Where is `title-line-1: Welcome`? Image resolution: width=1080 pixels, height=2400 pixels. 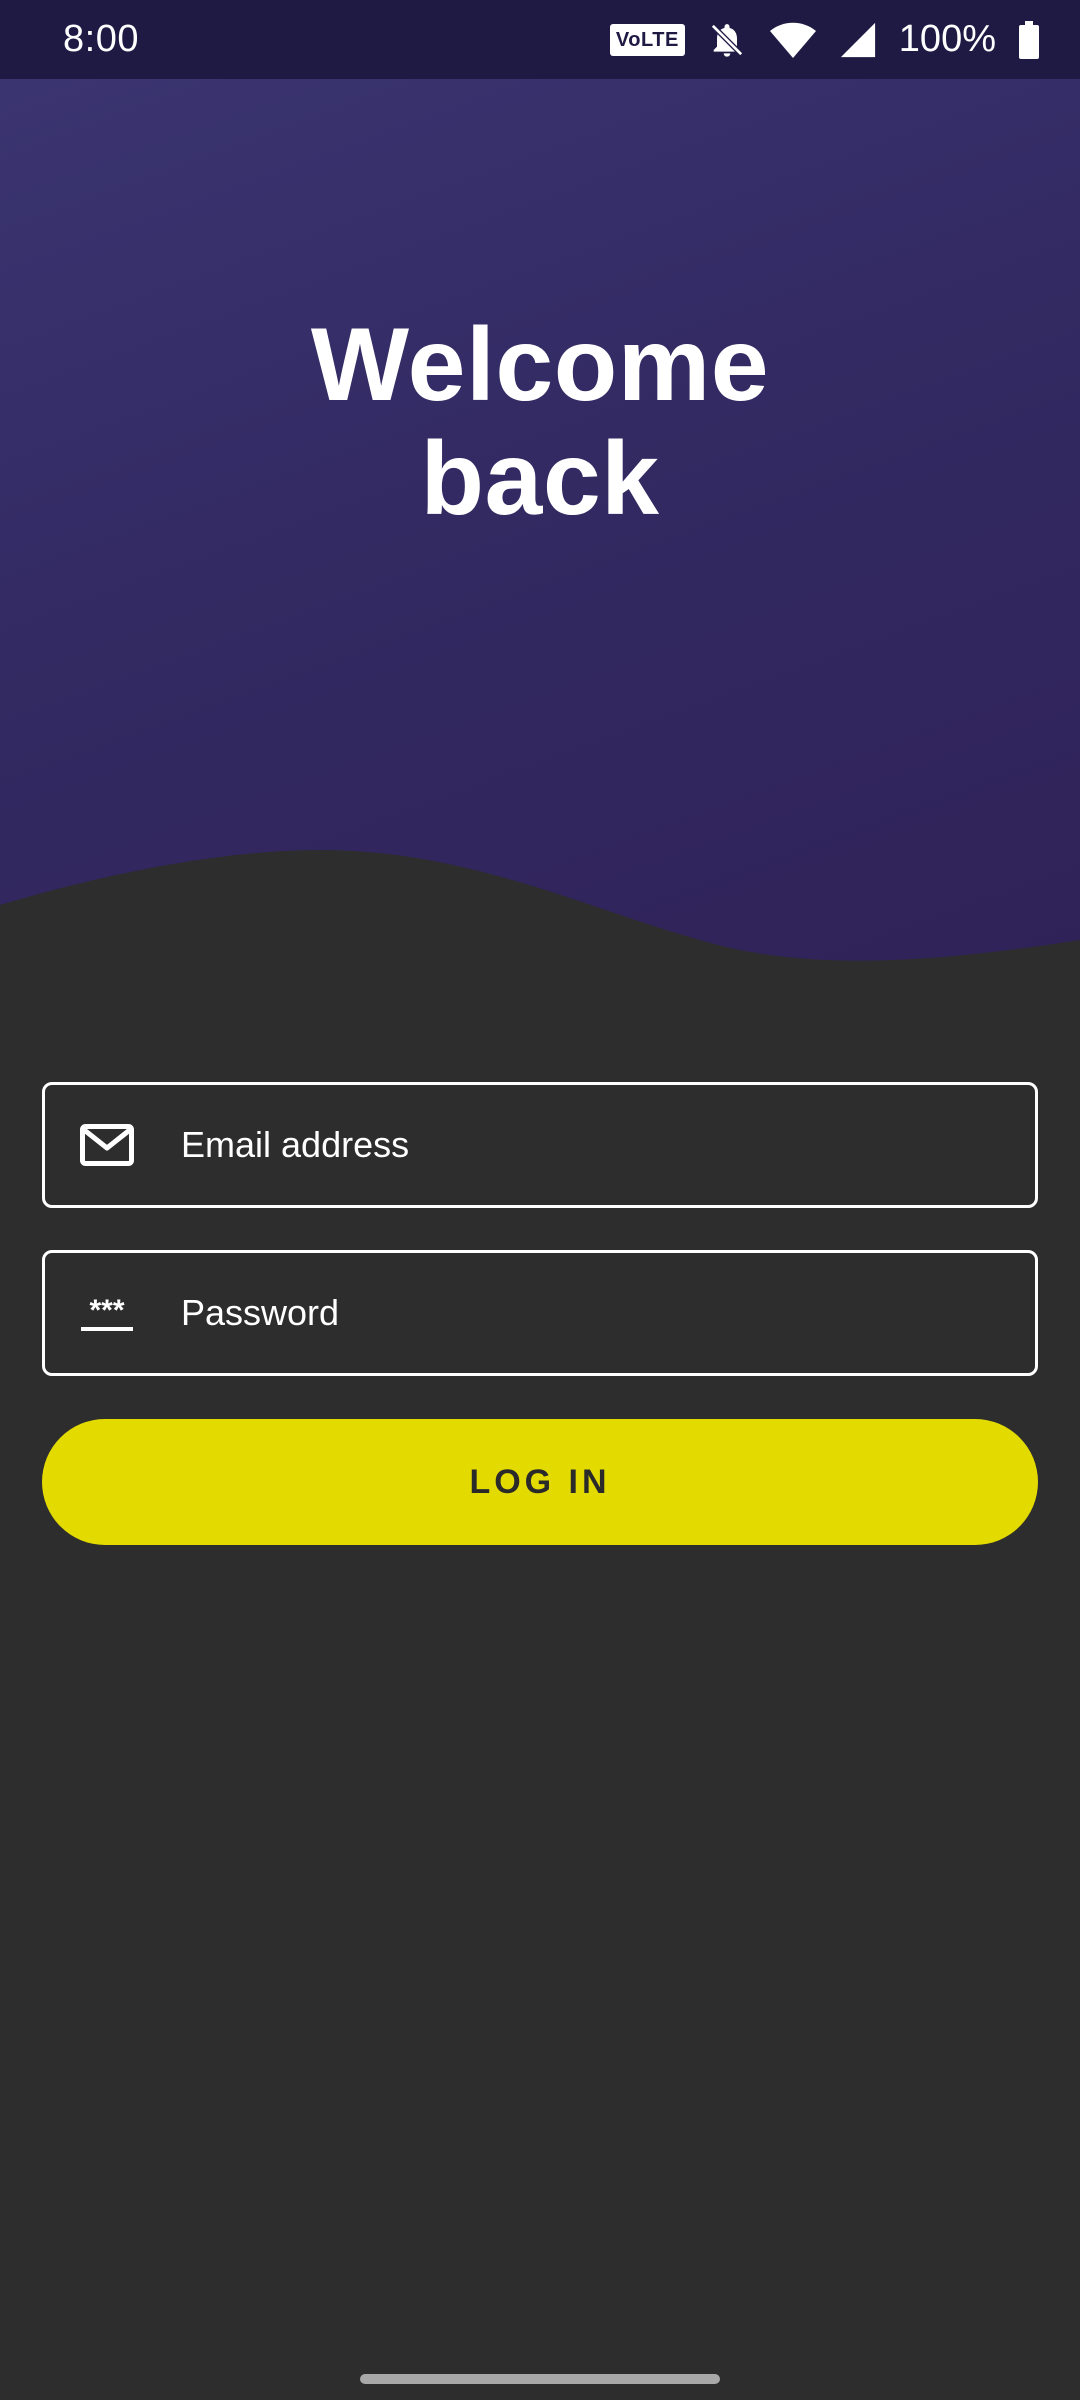
title-line-1: Welcome is located at coordinates (540, 365).